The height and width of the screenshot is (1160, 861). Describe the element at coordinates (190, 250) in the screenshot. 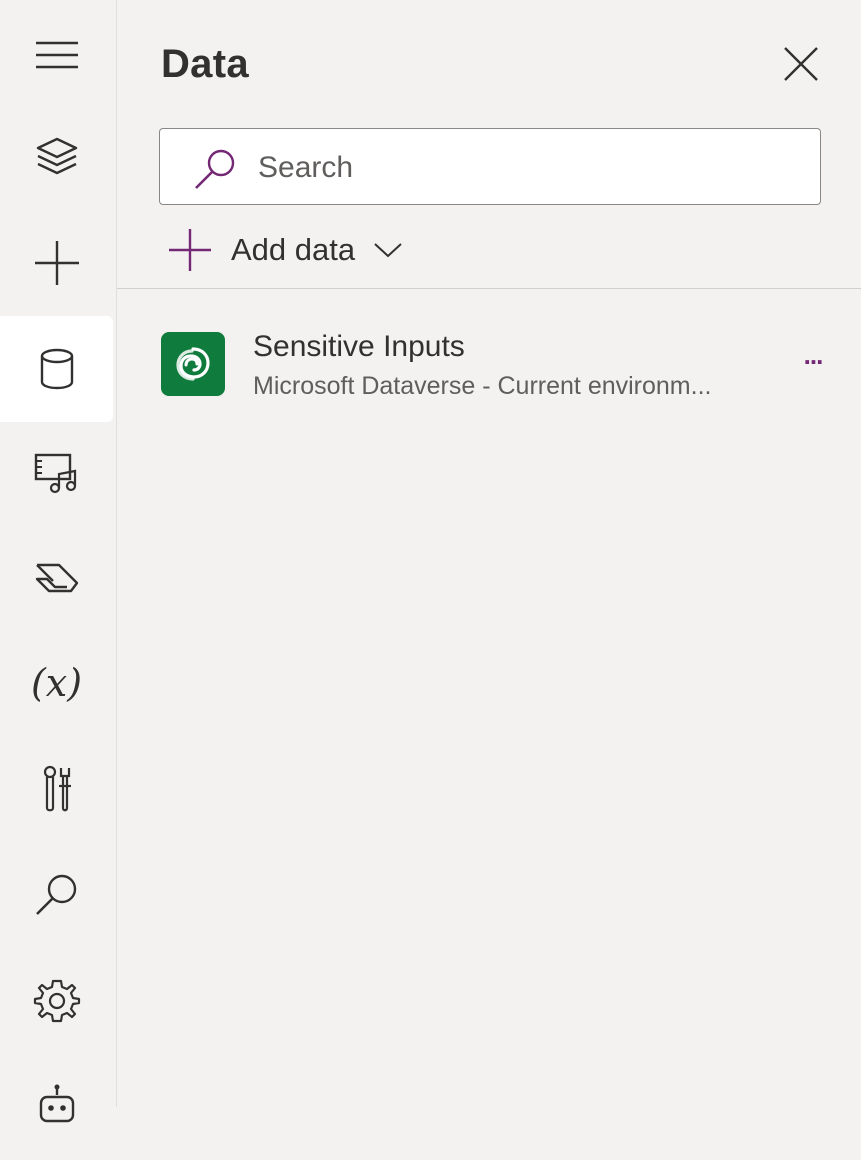

I see `add-plus-icon` at that location.